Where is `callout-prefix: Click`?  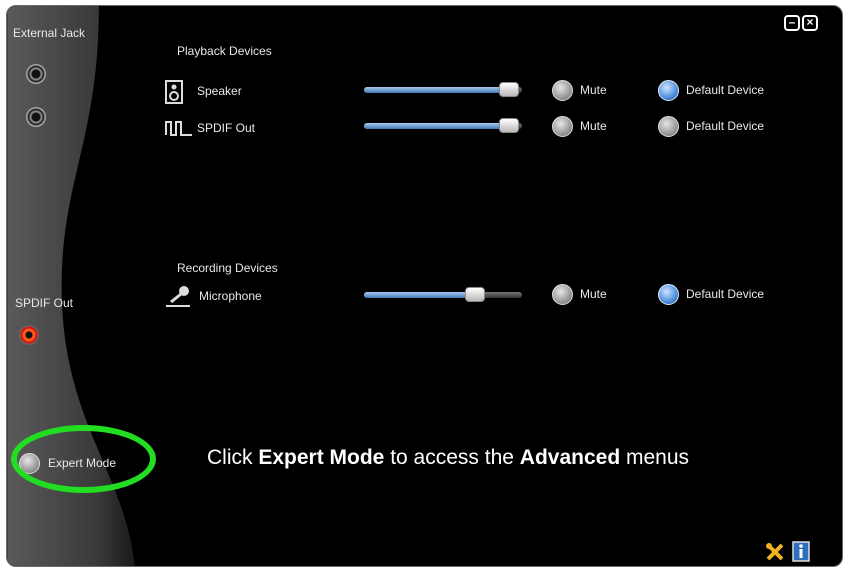 callout-prefix: Click is located at coordinates (233, 457).